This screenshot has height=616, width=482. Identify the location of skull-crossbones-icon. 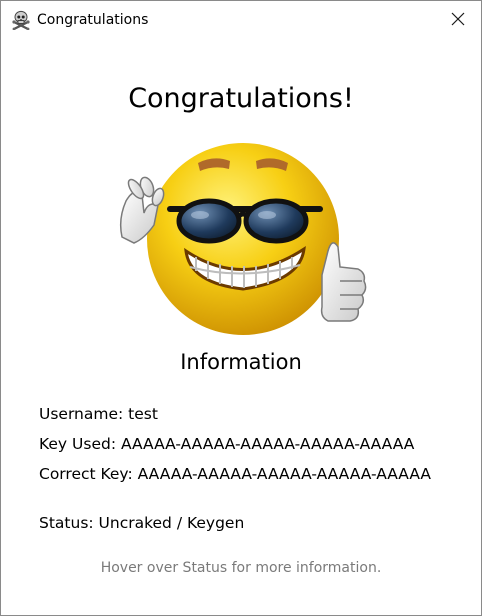
(21, 20).